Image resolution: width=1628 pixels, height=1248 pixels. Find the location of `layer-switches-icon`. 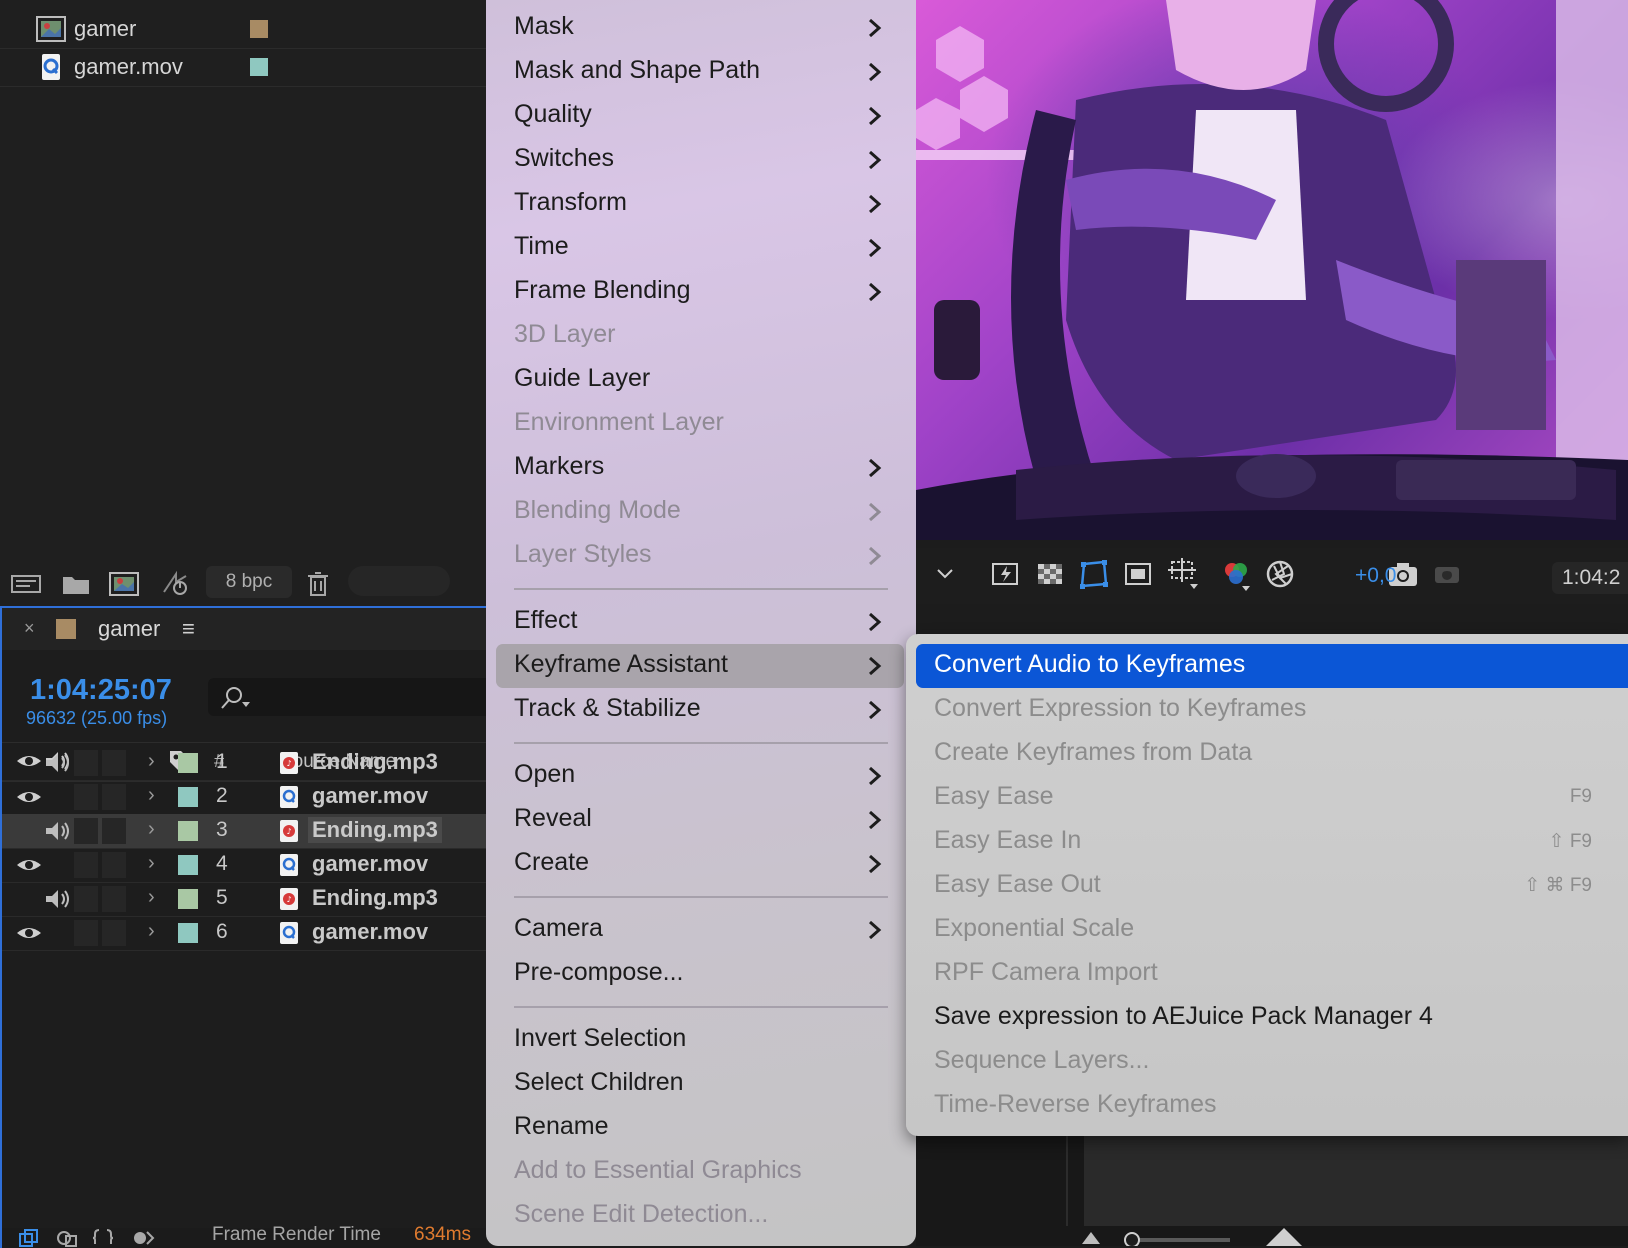

layer-switches-icon is located at coordinates (29, 1238).